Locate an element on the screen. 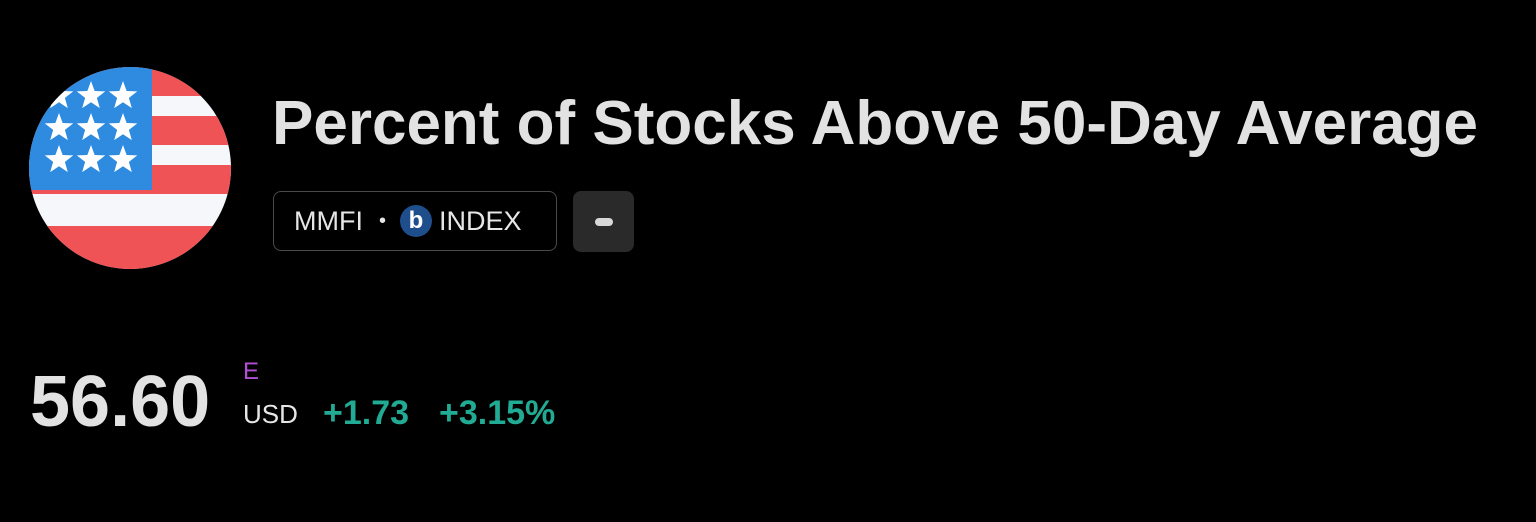  price-change: +1.73 is located at coordinates (366, 413).